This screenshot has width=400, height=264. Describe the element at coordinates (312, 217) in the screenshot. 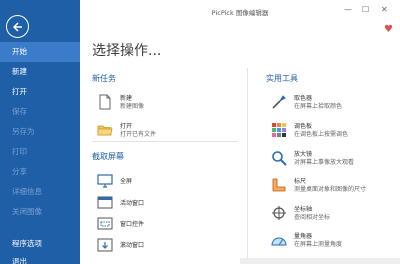

I see `crosshair-desc: 查阅相对坐标` at that location.